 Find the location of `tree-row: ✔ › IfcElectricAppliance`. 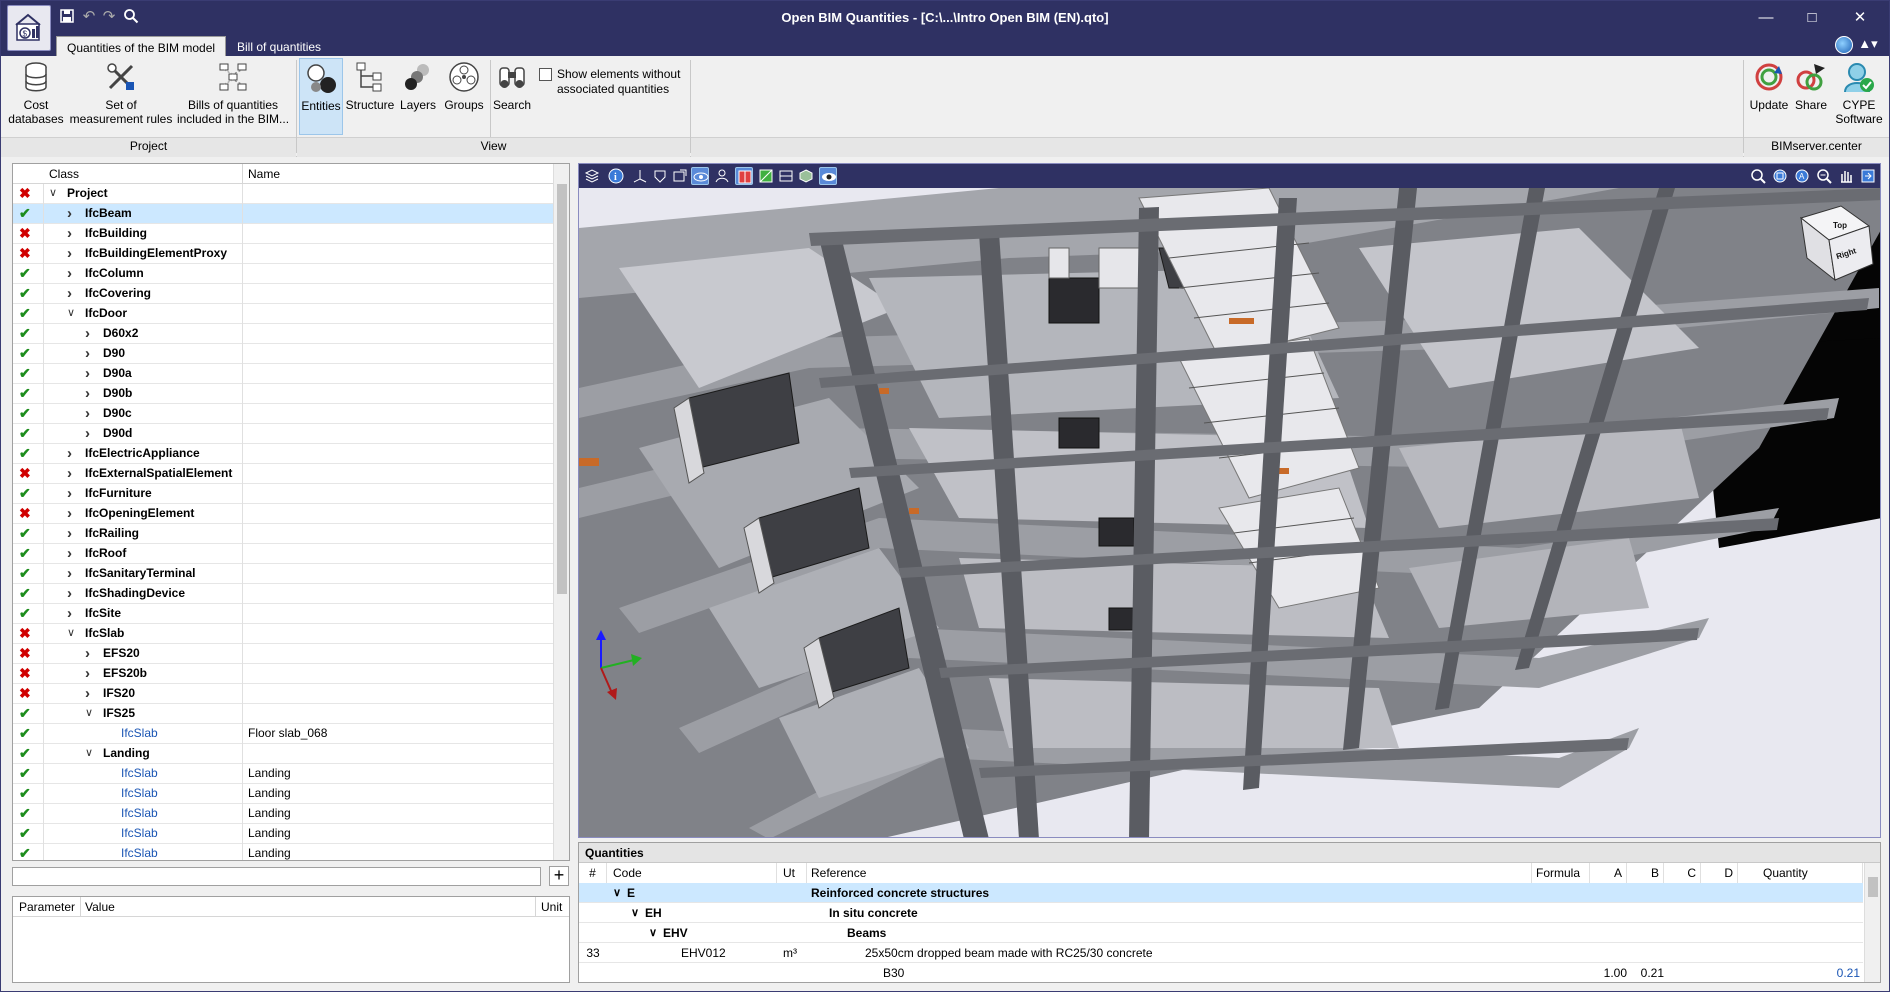

tree-row: ✔ › IfcElectricAppliance is located at coordinates (283, 454).